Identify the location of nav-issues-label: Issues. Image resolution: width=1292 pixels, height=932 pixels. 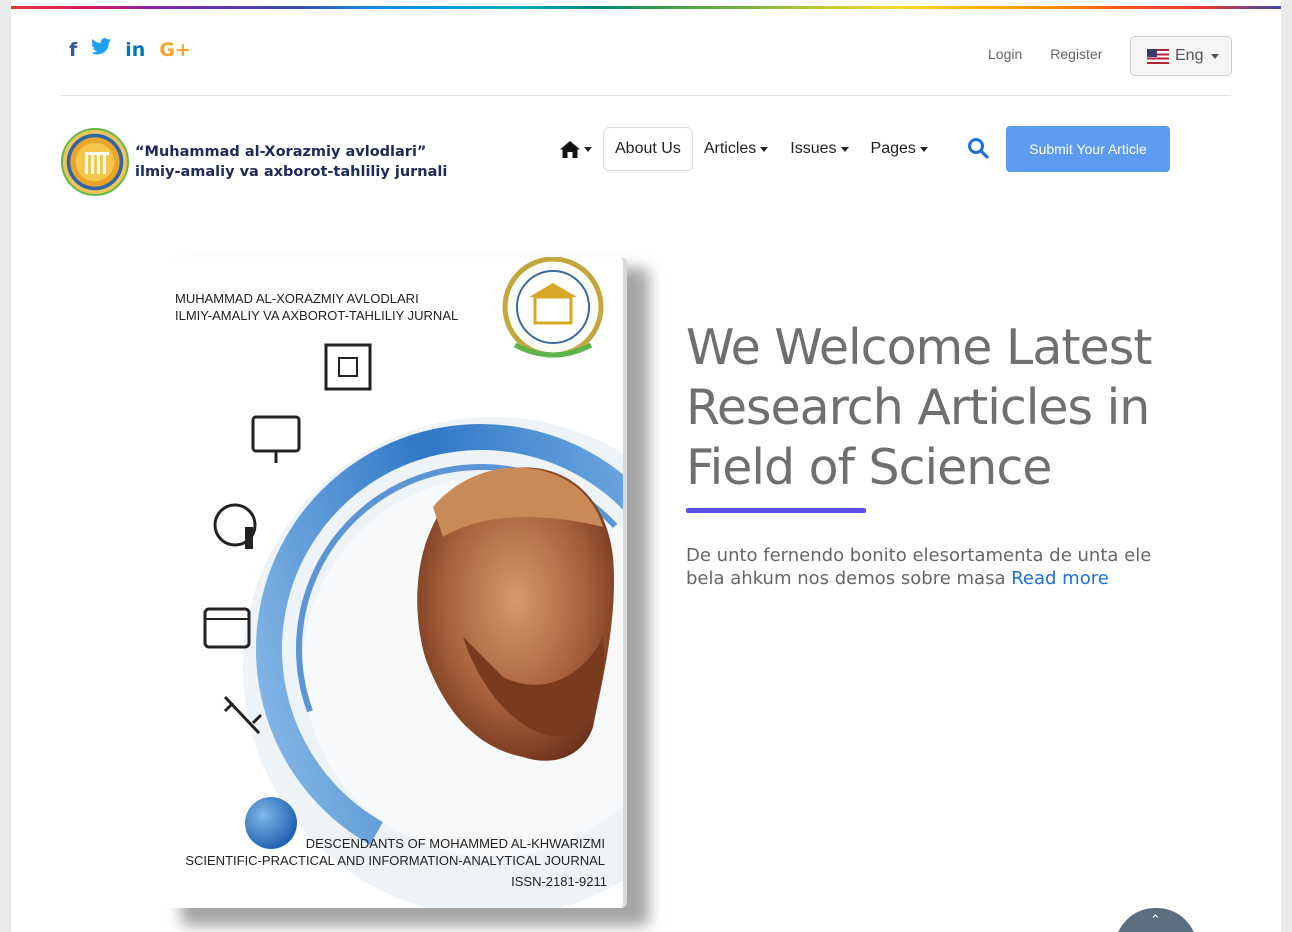
(813, 148).